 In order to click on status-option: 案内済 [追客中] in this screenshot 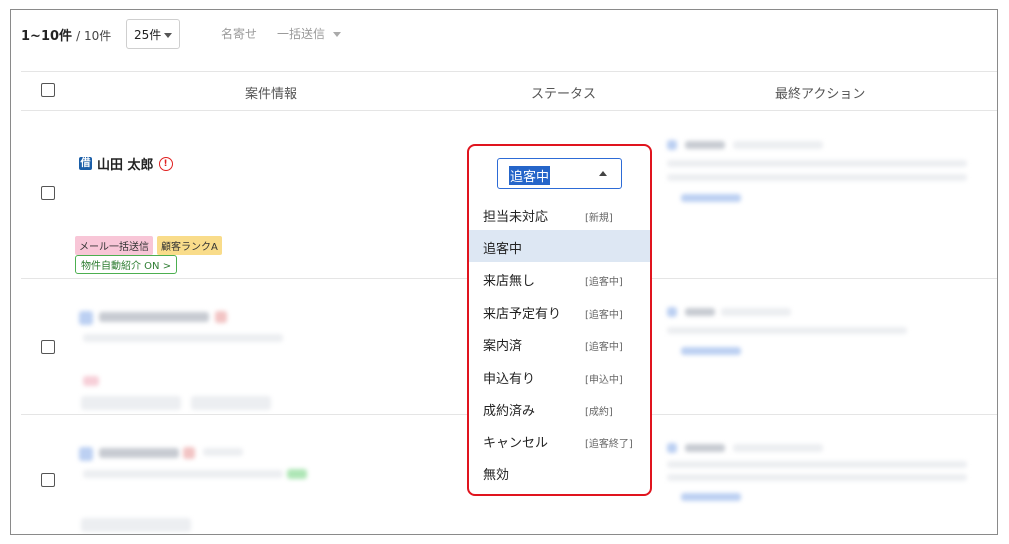, I will do `click(559, 343)`.